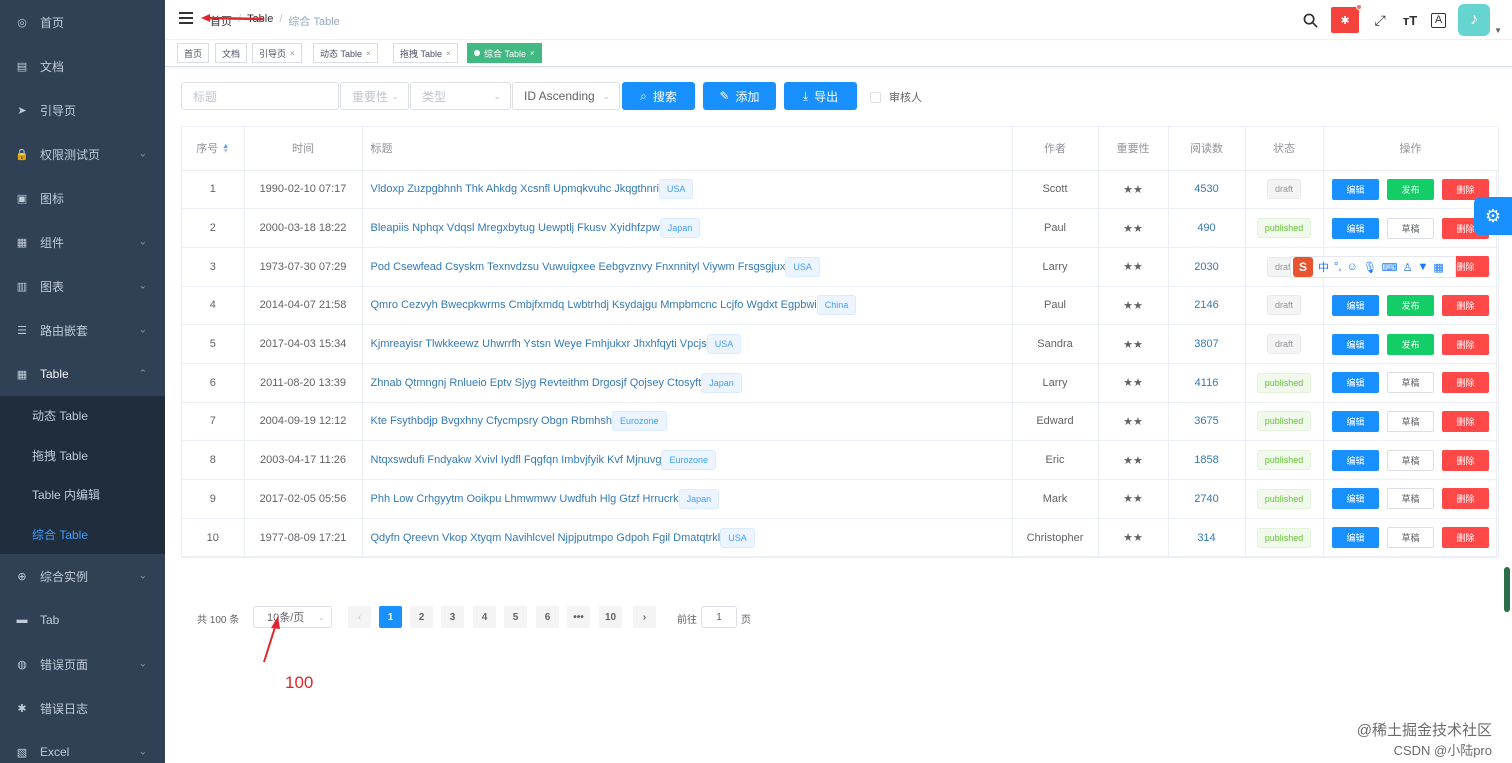 The width and height of the screenshot is (1512, 763). What do you see at coordinates (82, 746) in the screenshot?
I see `sidebar-item-excel: ▧ Excel ⌄` at bounding box center [82, 746].